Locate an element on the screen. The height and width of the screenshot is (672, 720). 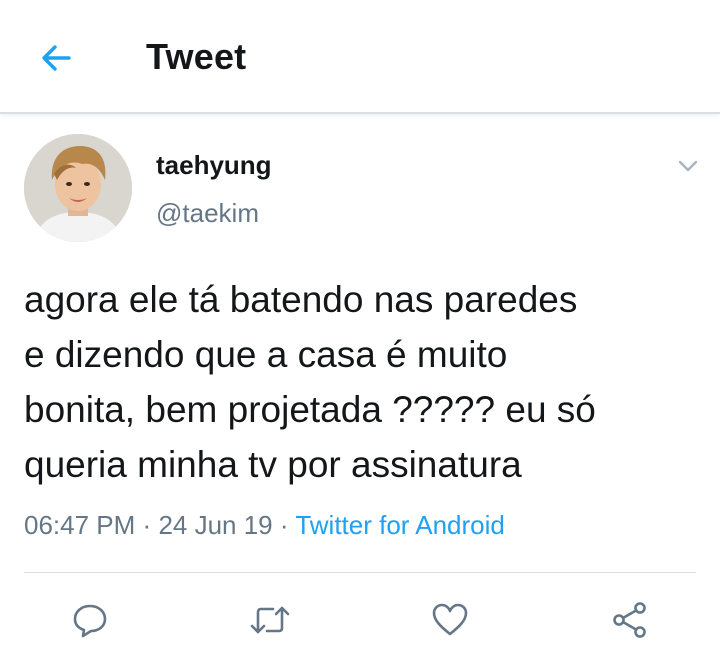
reply-button is located at coordinates (90, 620).